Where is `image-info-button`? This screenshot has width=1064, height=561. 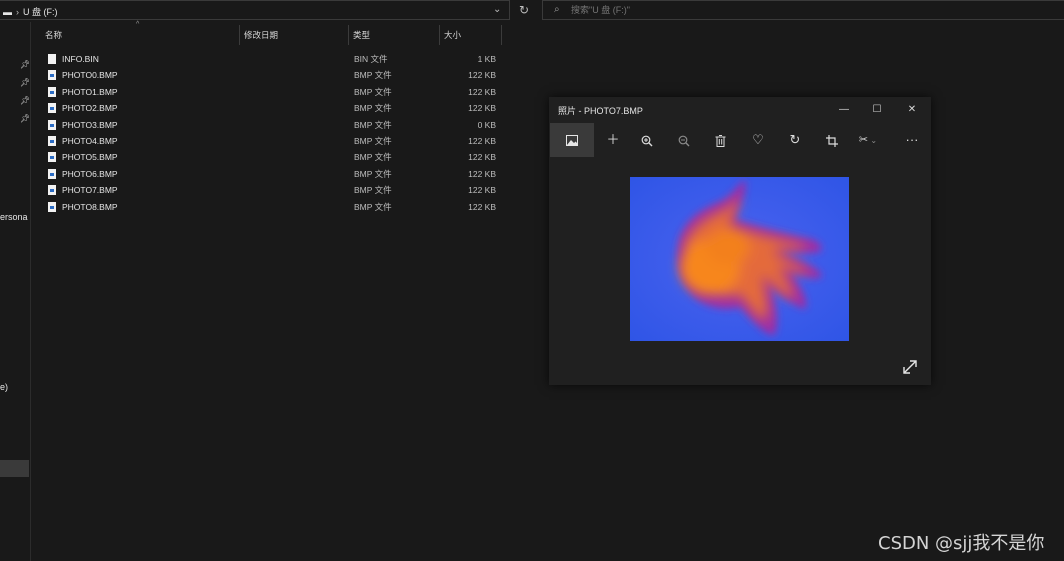
image-info-button is located at coordinates (572, 140).